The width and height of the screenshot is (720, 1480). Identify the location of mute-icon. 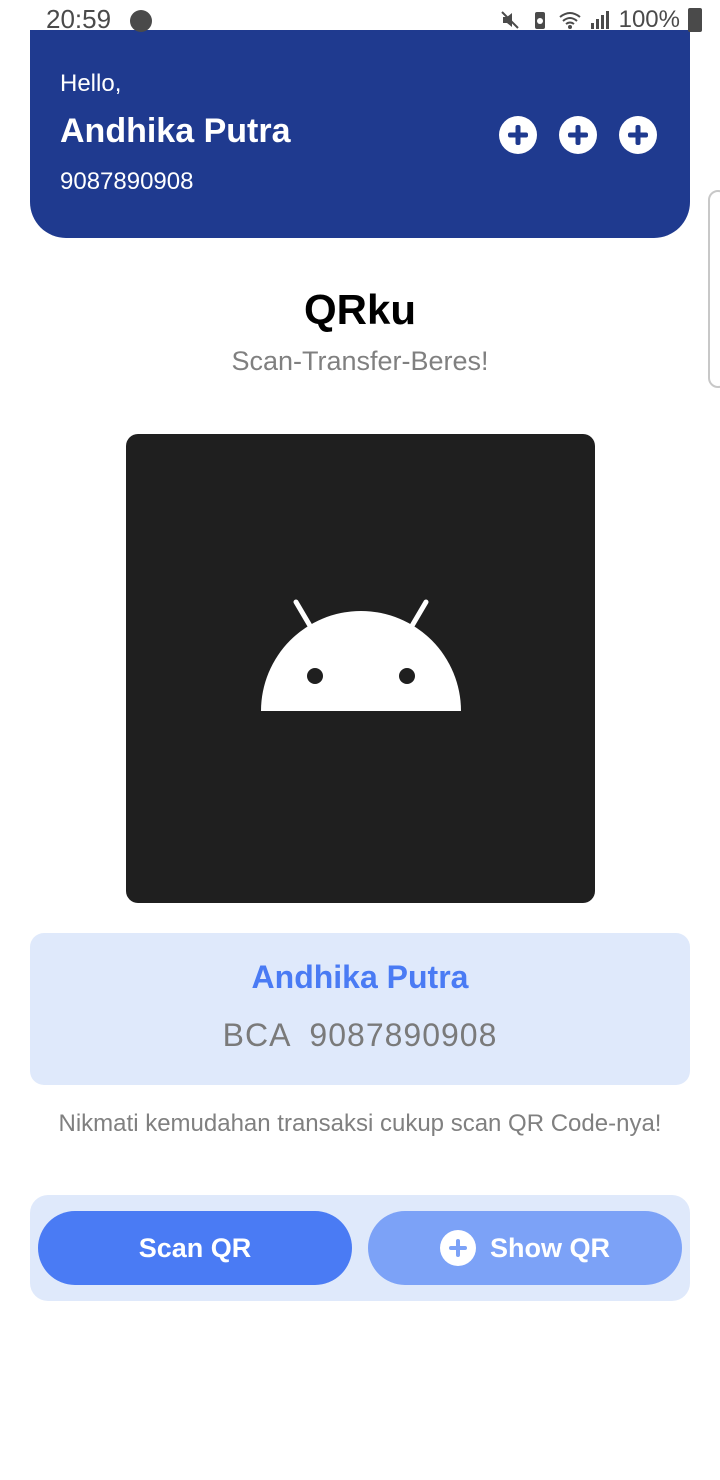
(509, 20).